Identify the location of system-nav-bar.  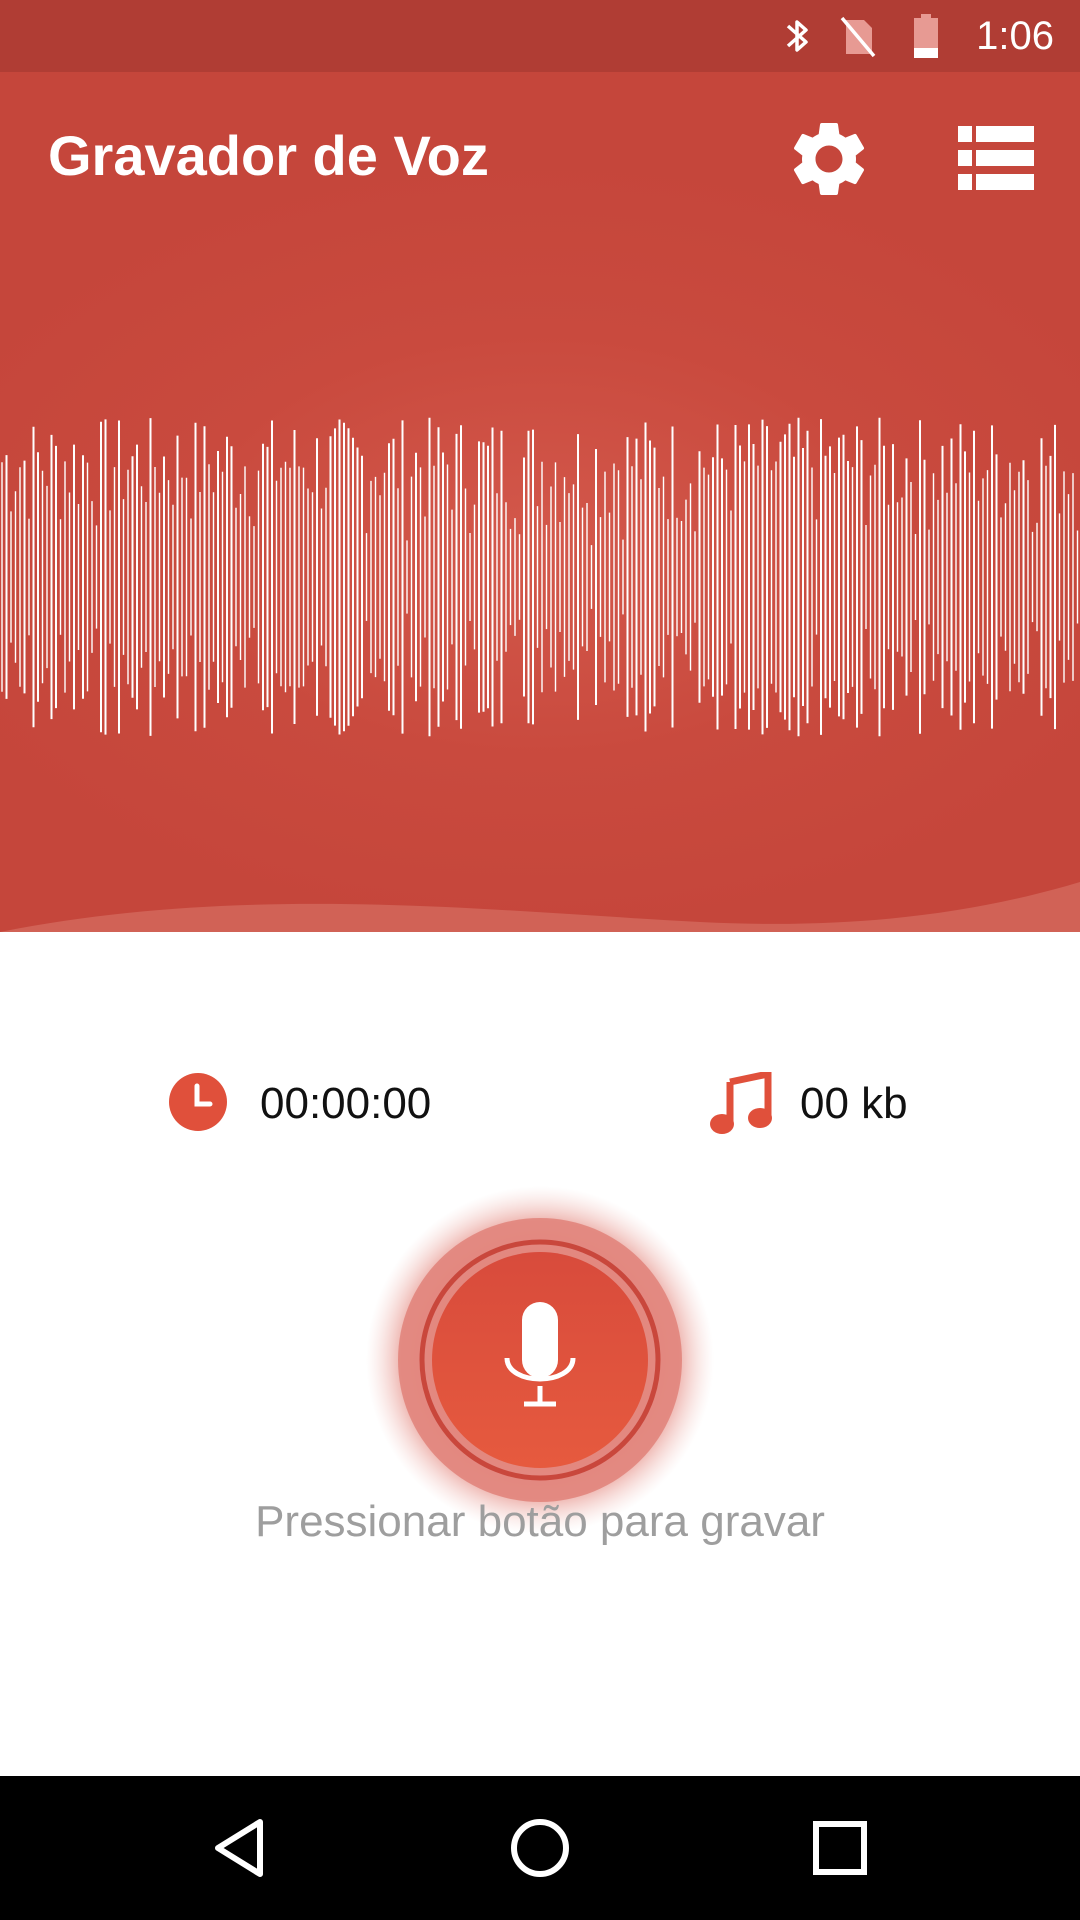
(540, 1848).